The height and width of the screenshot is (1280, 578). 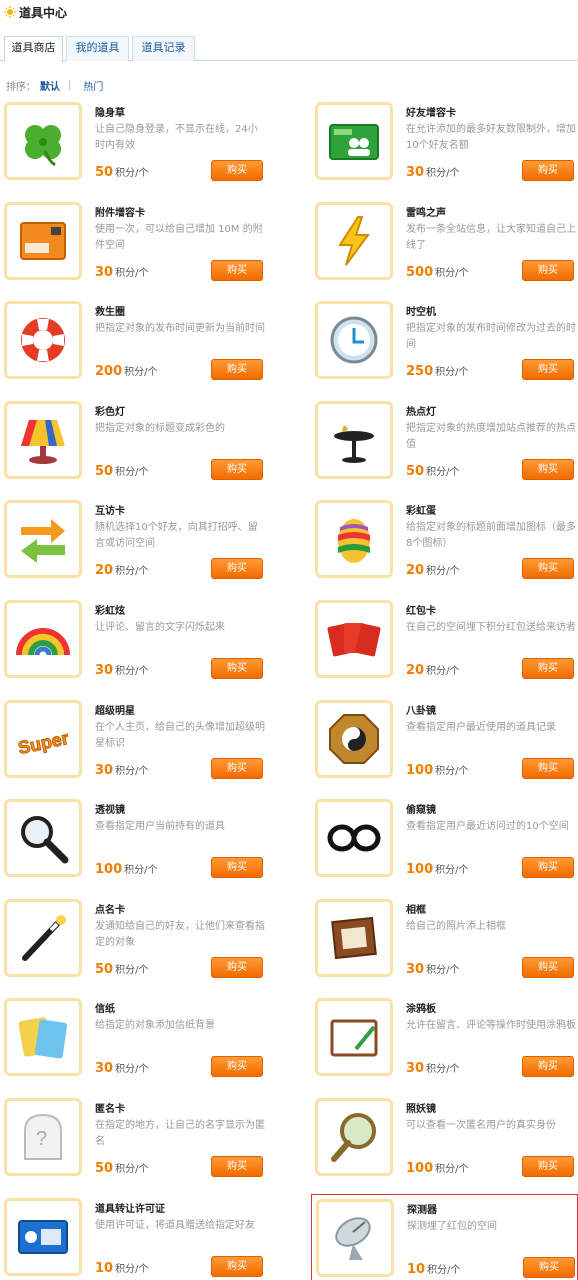 I want to click on rainbow-lamp-icon, so click(x=43, y=441).